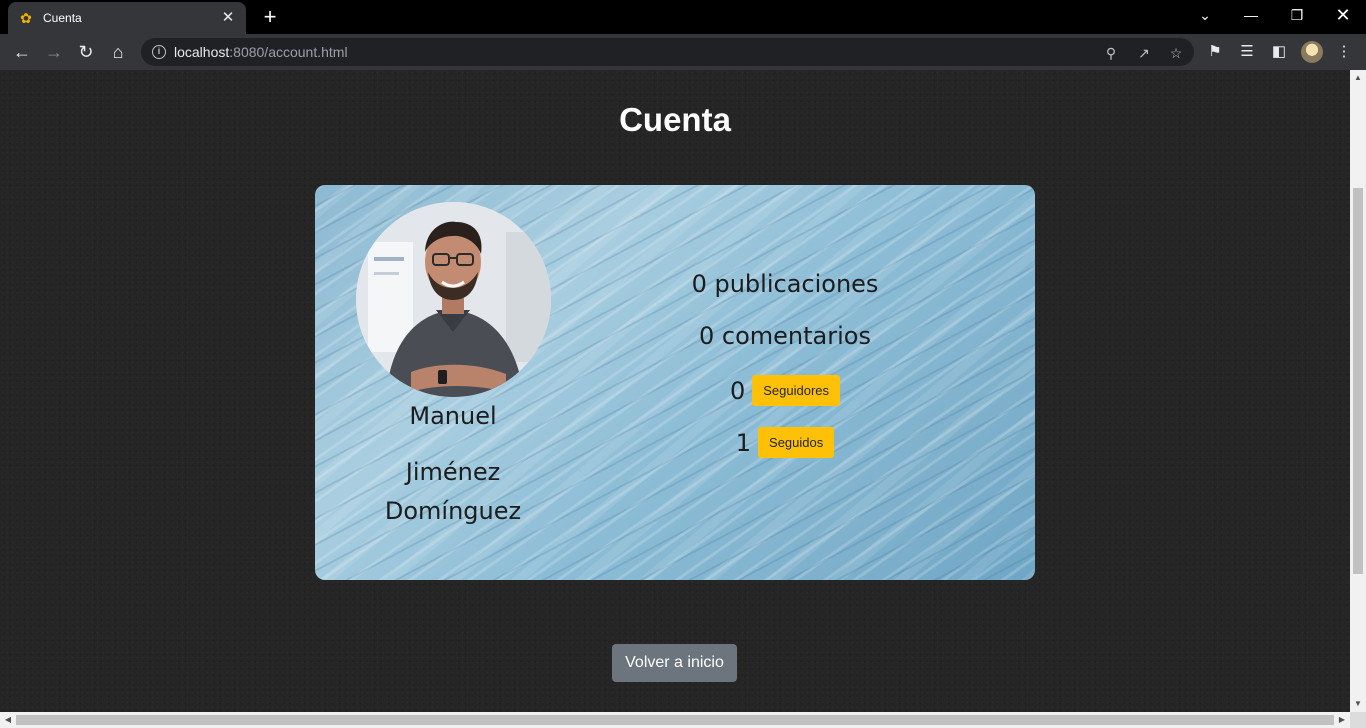 The image size is (1366, 728). I want to click on reload-icon: ↻, so click(86, 52).